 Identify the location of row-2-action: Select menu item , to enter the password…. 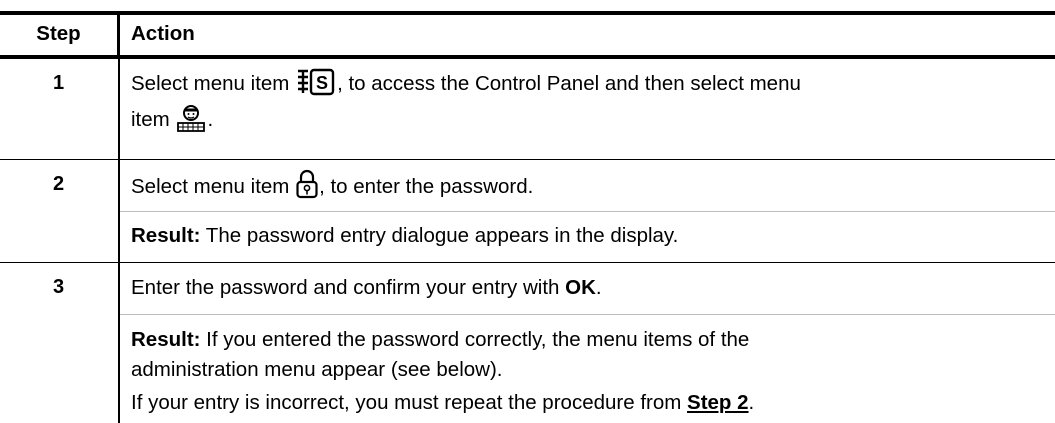
(332, 189).